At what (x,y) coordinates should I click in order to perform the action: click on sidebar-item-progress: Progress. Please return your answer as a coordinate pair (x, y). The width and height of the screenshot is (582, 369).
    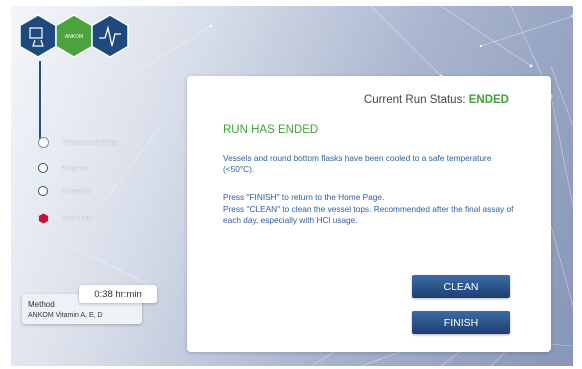
    Looking at the image, I should click on (62, 168).